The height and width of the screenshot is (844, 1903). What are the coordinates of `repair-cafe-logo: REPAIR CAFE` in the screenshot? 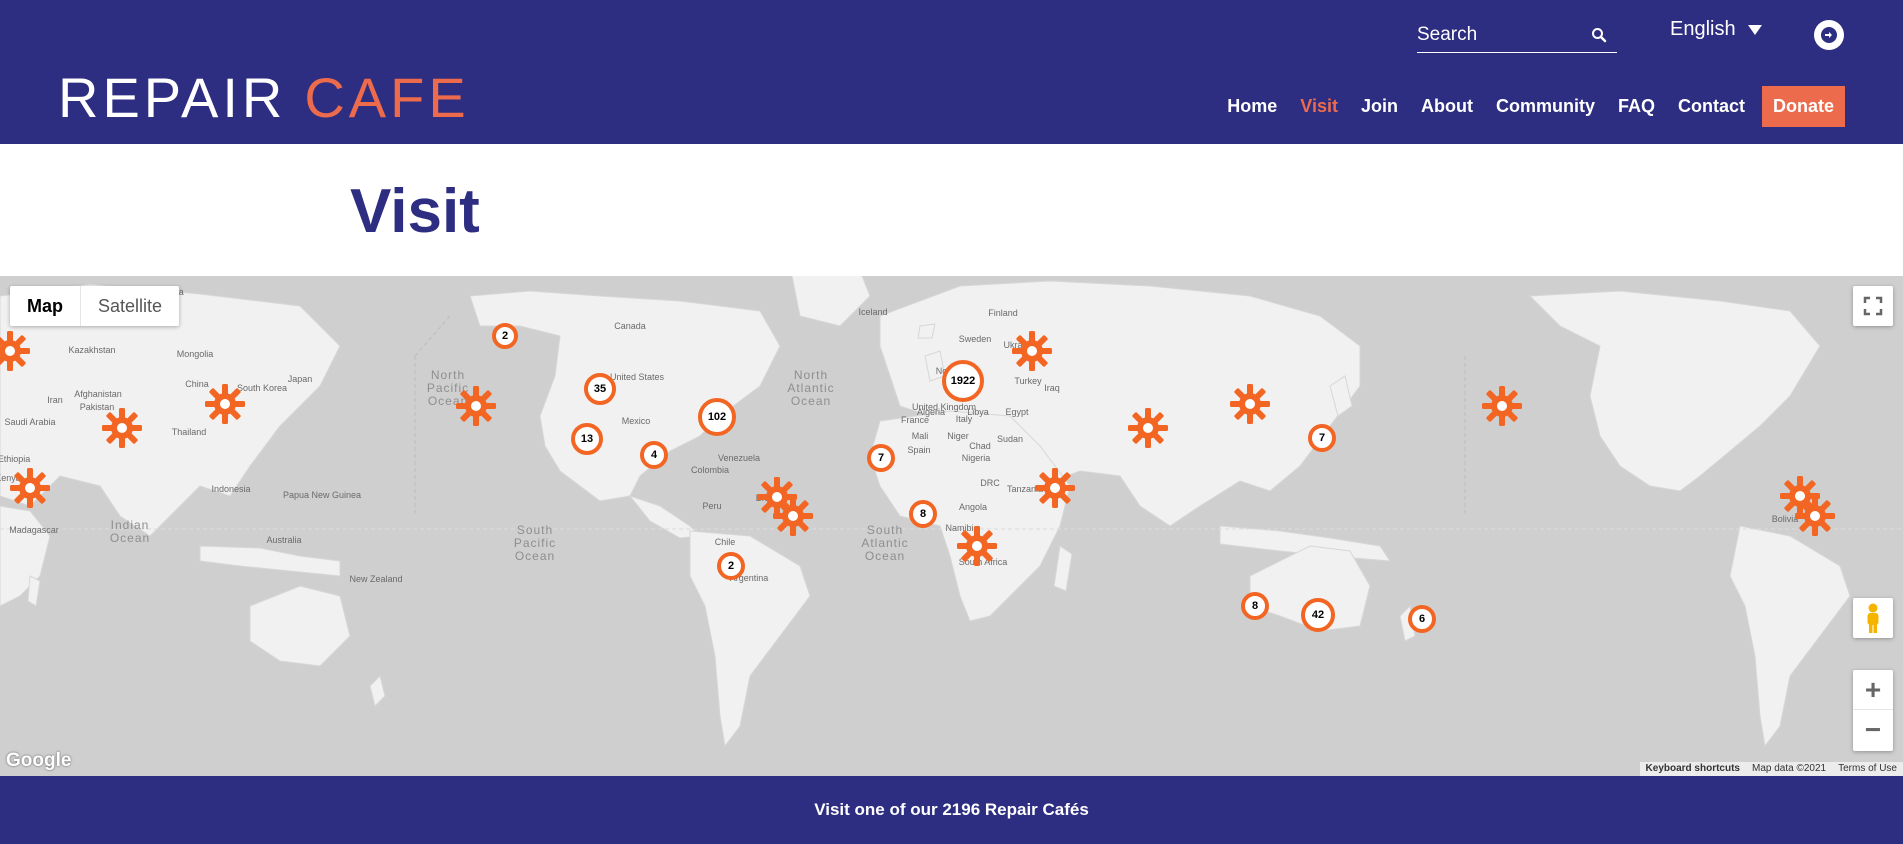 It's located at (264, 98).